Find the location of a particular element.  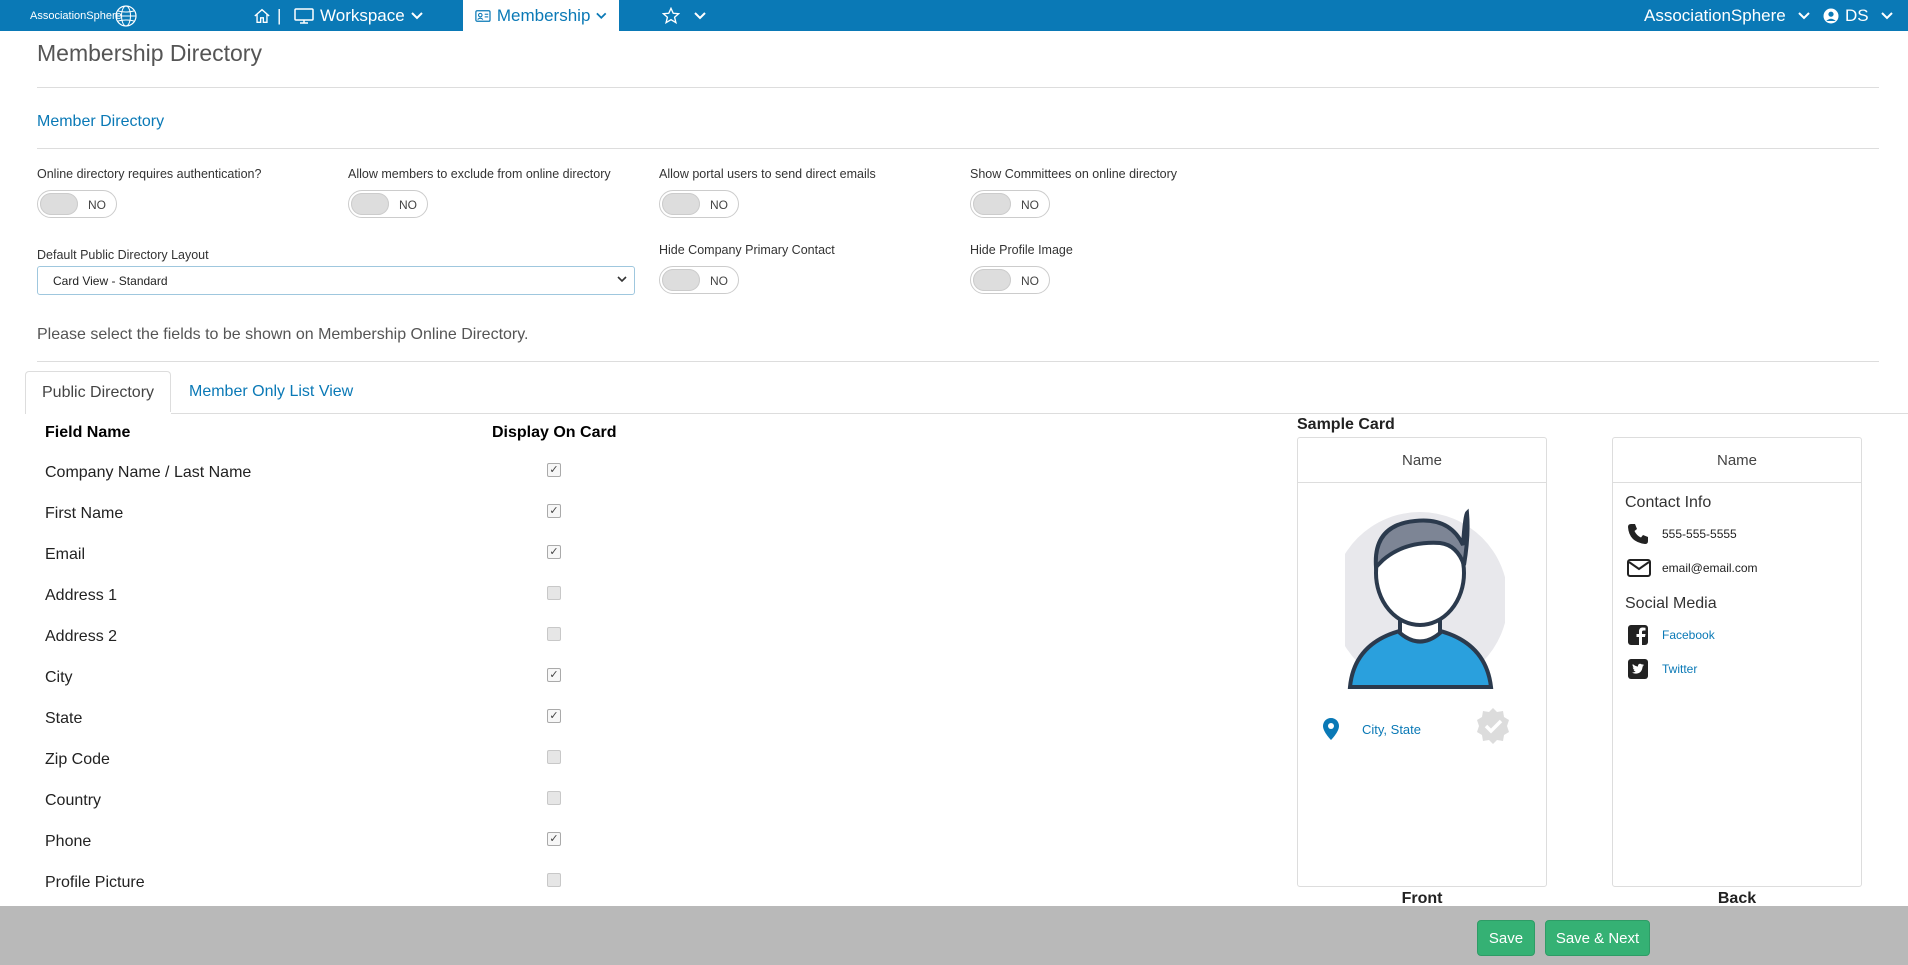

logo-text: AssociationSphere is located at coordinates (76, 16).